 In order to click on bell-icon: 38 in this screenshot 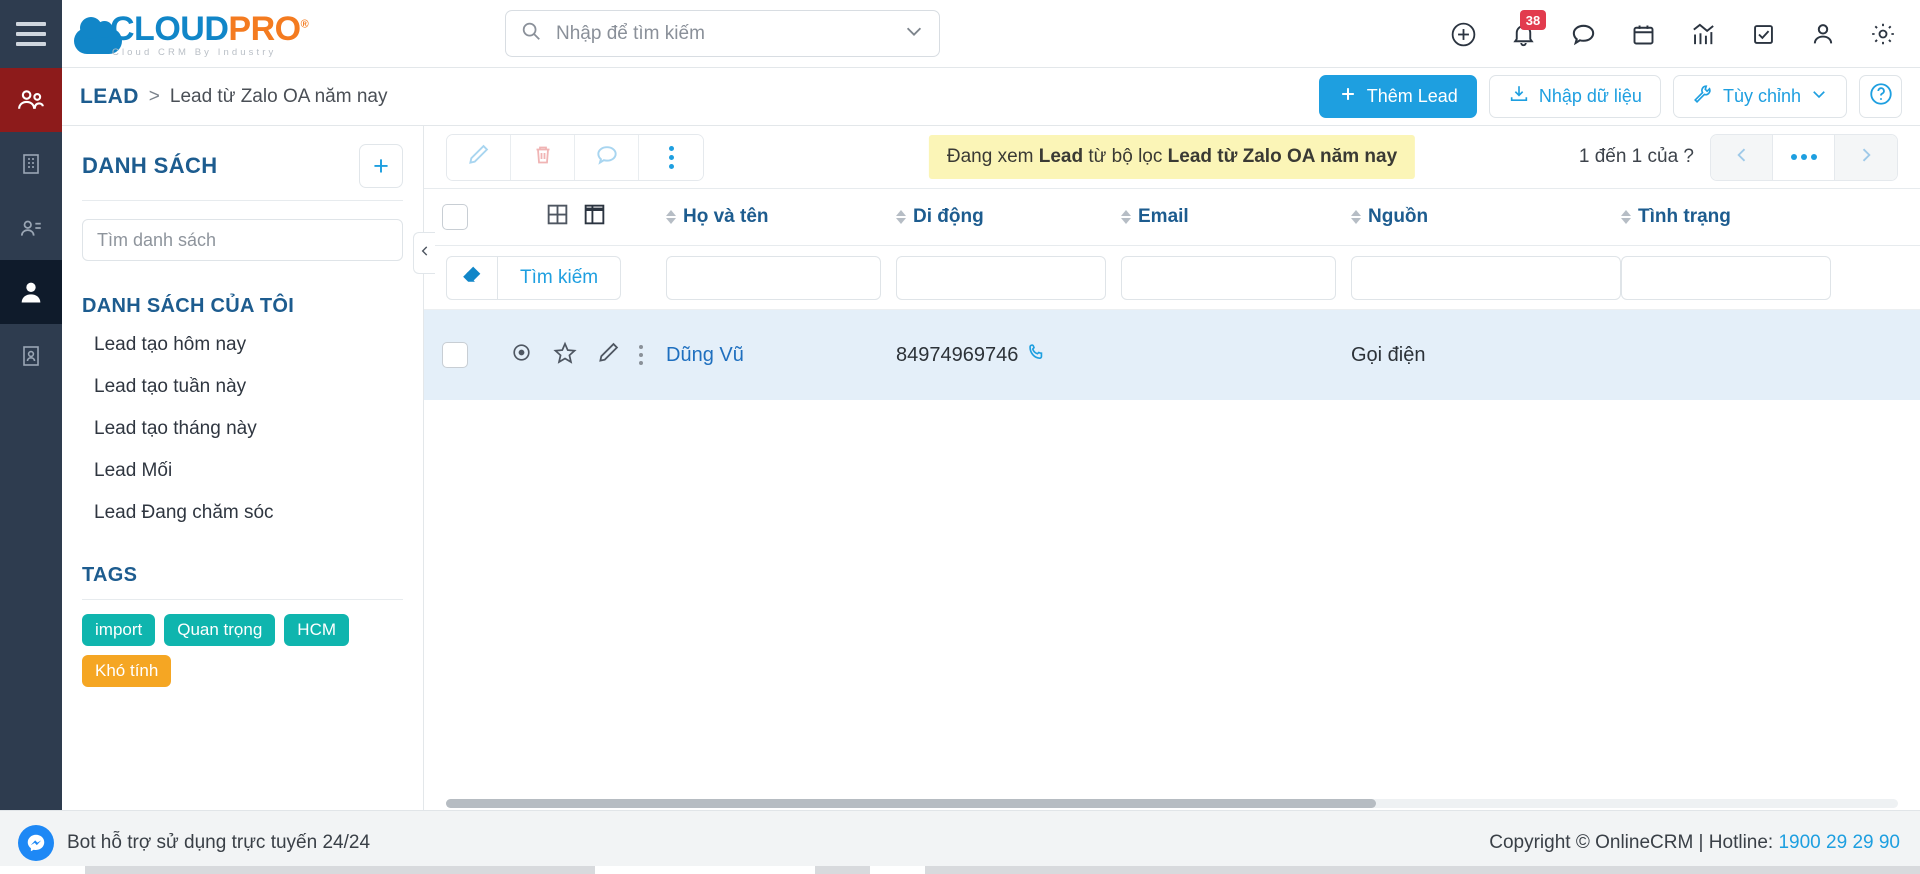, I will do `click(1527, 29)`.